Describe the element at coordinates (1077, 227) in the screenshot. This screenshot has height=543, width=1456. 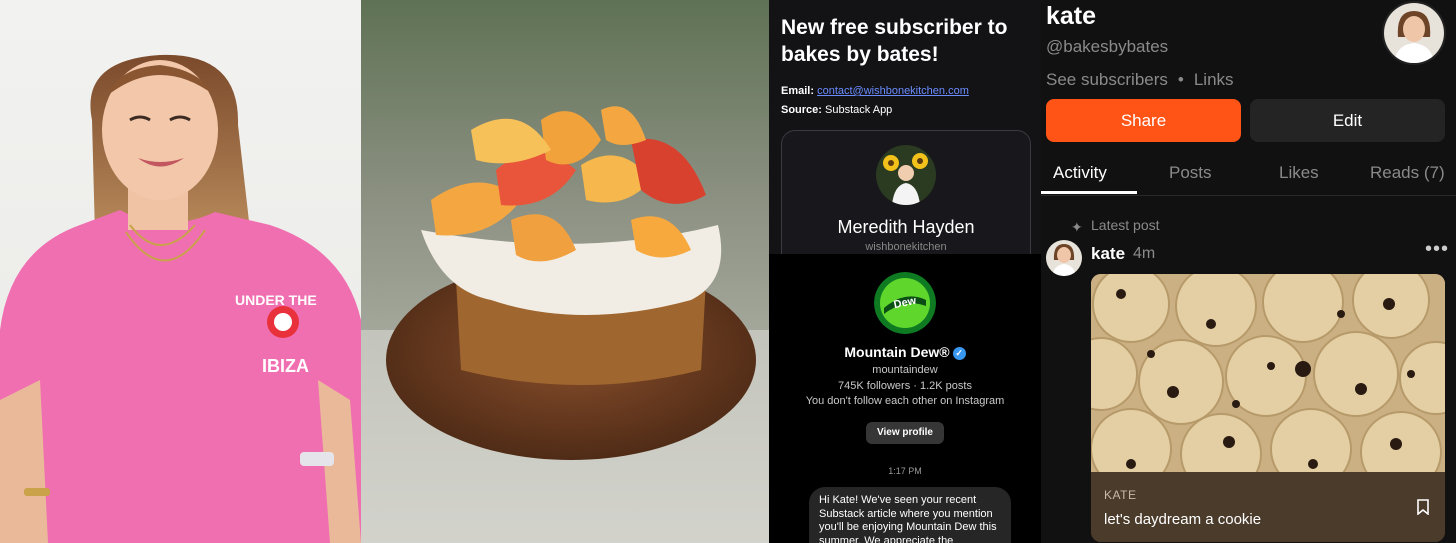
I see `sparkle-icon: ✦` at that location.